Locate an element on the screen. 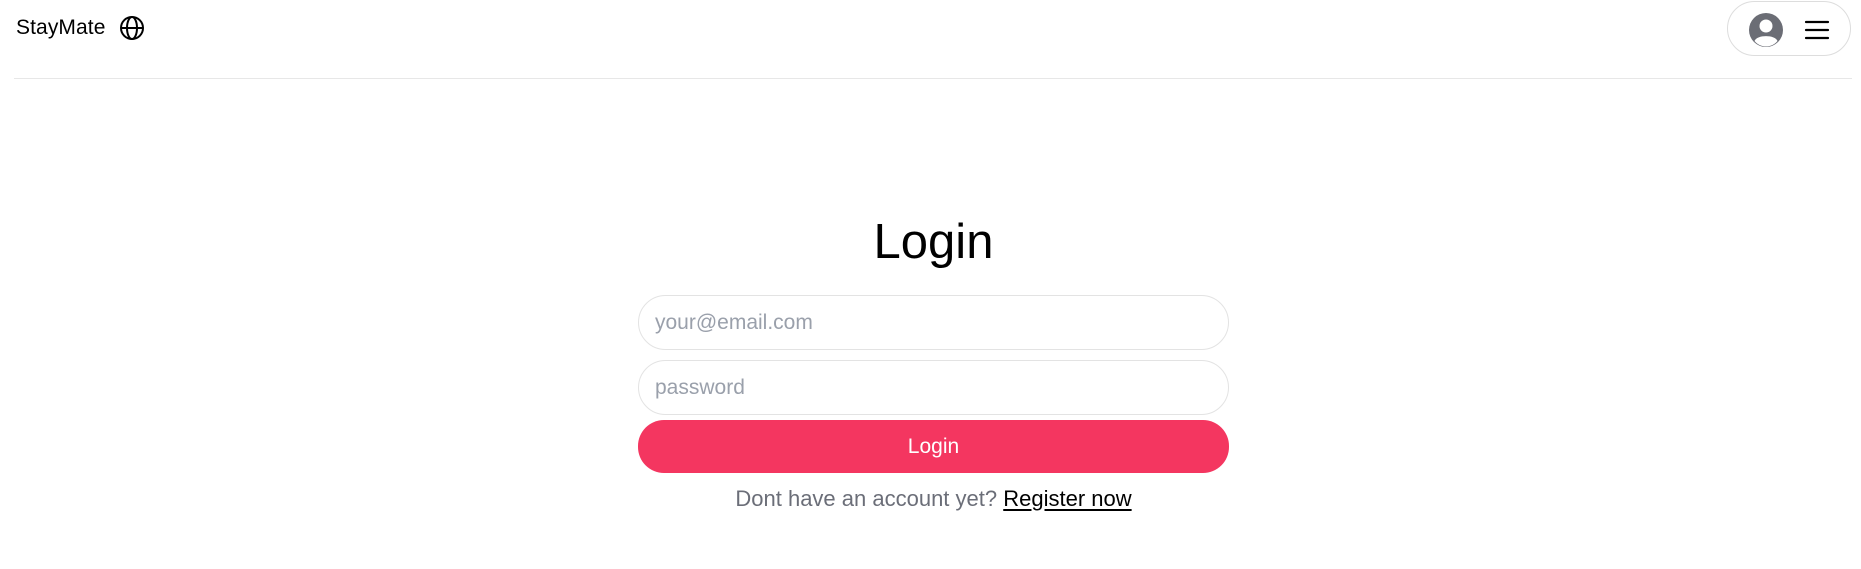  email-field is located at coordinates (933, 322).